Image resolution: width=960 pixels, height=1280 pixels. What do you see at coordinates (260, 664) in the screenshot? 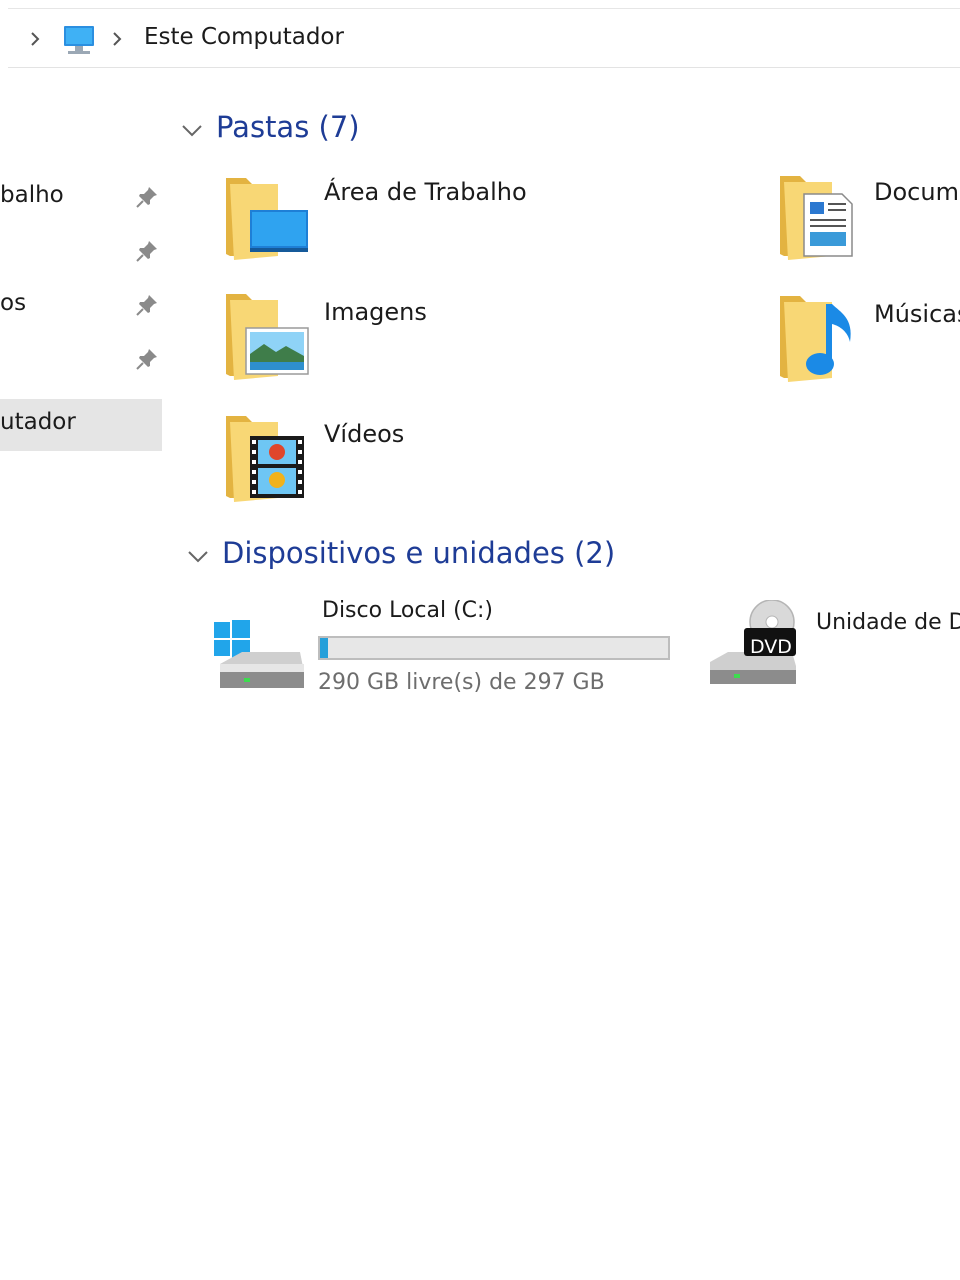
I see `windows-drive-icon` at bounding box center [260, 664].